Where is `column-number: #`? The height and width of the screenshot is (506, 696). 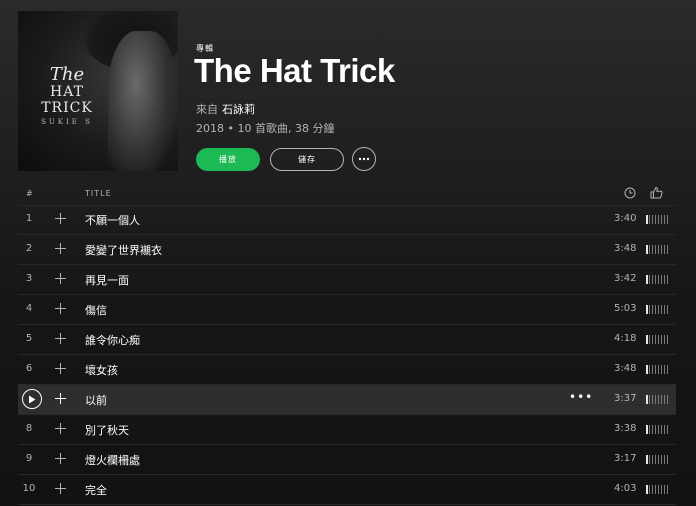
column-number: # is located at coordinates (30, 193).